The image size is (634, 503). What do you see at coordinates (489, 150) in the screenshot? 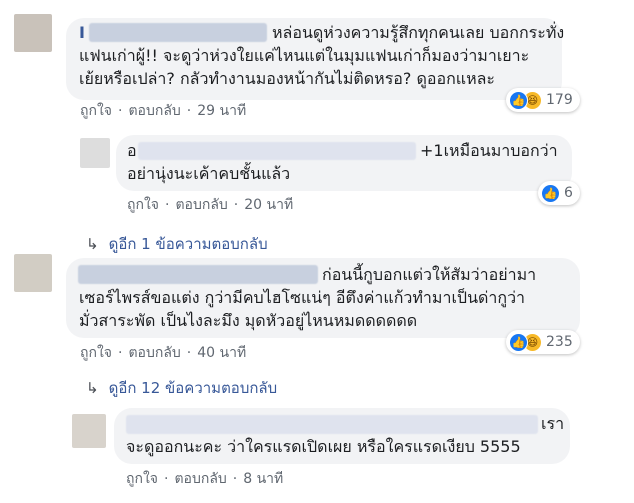
I see `comment-text-line: +1เหมือนมาบอกว่า` at bounding box center [489, 150].